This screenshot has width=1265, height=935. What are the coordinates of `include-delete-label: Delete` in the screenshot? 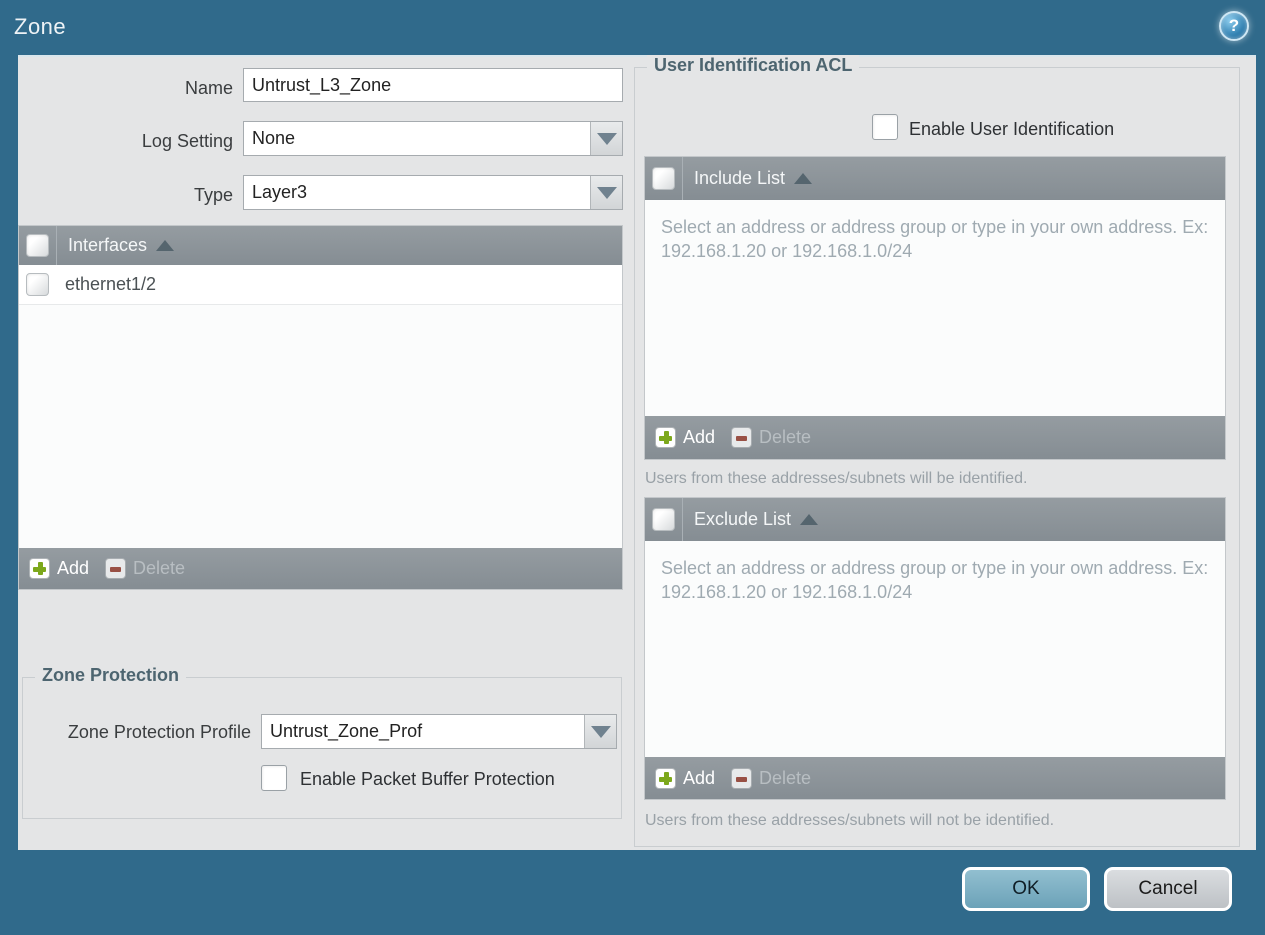 It's located at (785, 437).